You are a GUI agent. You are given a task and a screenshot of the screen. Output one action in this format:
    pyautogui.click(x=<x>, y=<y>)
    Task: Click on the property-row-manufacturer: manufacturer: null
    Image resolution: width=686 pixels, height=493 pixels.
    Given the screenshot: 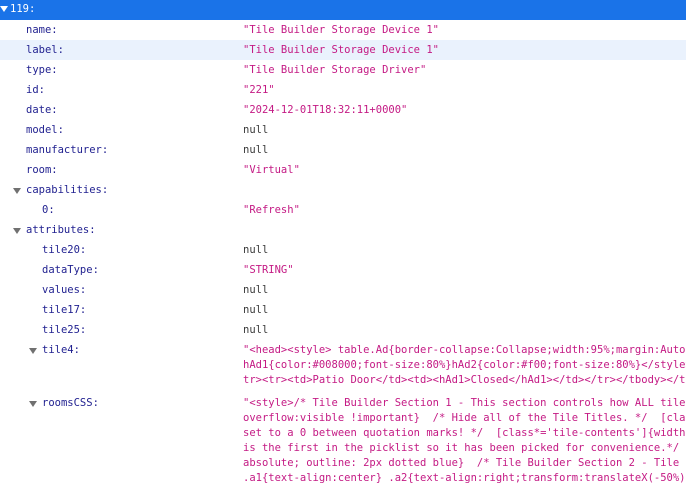 What is the action you would take?
    pyautogui.click(x=343, y=150)
    